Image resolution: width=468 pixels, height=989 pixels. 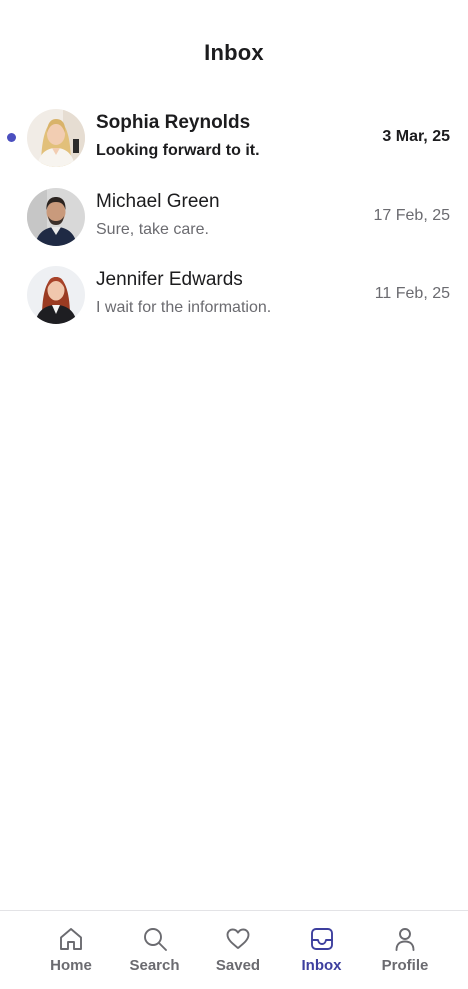 What do you see at coordinates (234, 52) in the screenshot?
I see `page-title: Inbox` at bounding box center [234, 52].